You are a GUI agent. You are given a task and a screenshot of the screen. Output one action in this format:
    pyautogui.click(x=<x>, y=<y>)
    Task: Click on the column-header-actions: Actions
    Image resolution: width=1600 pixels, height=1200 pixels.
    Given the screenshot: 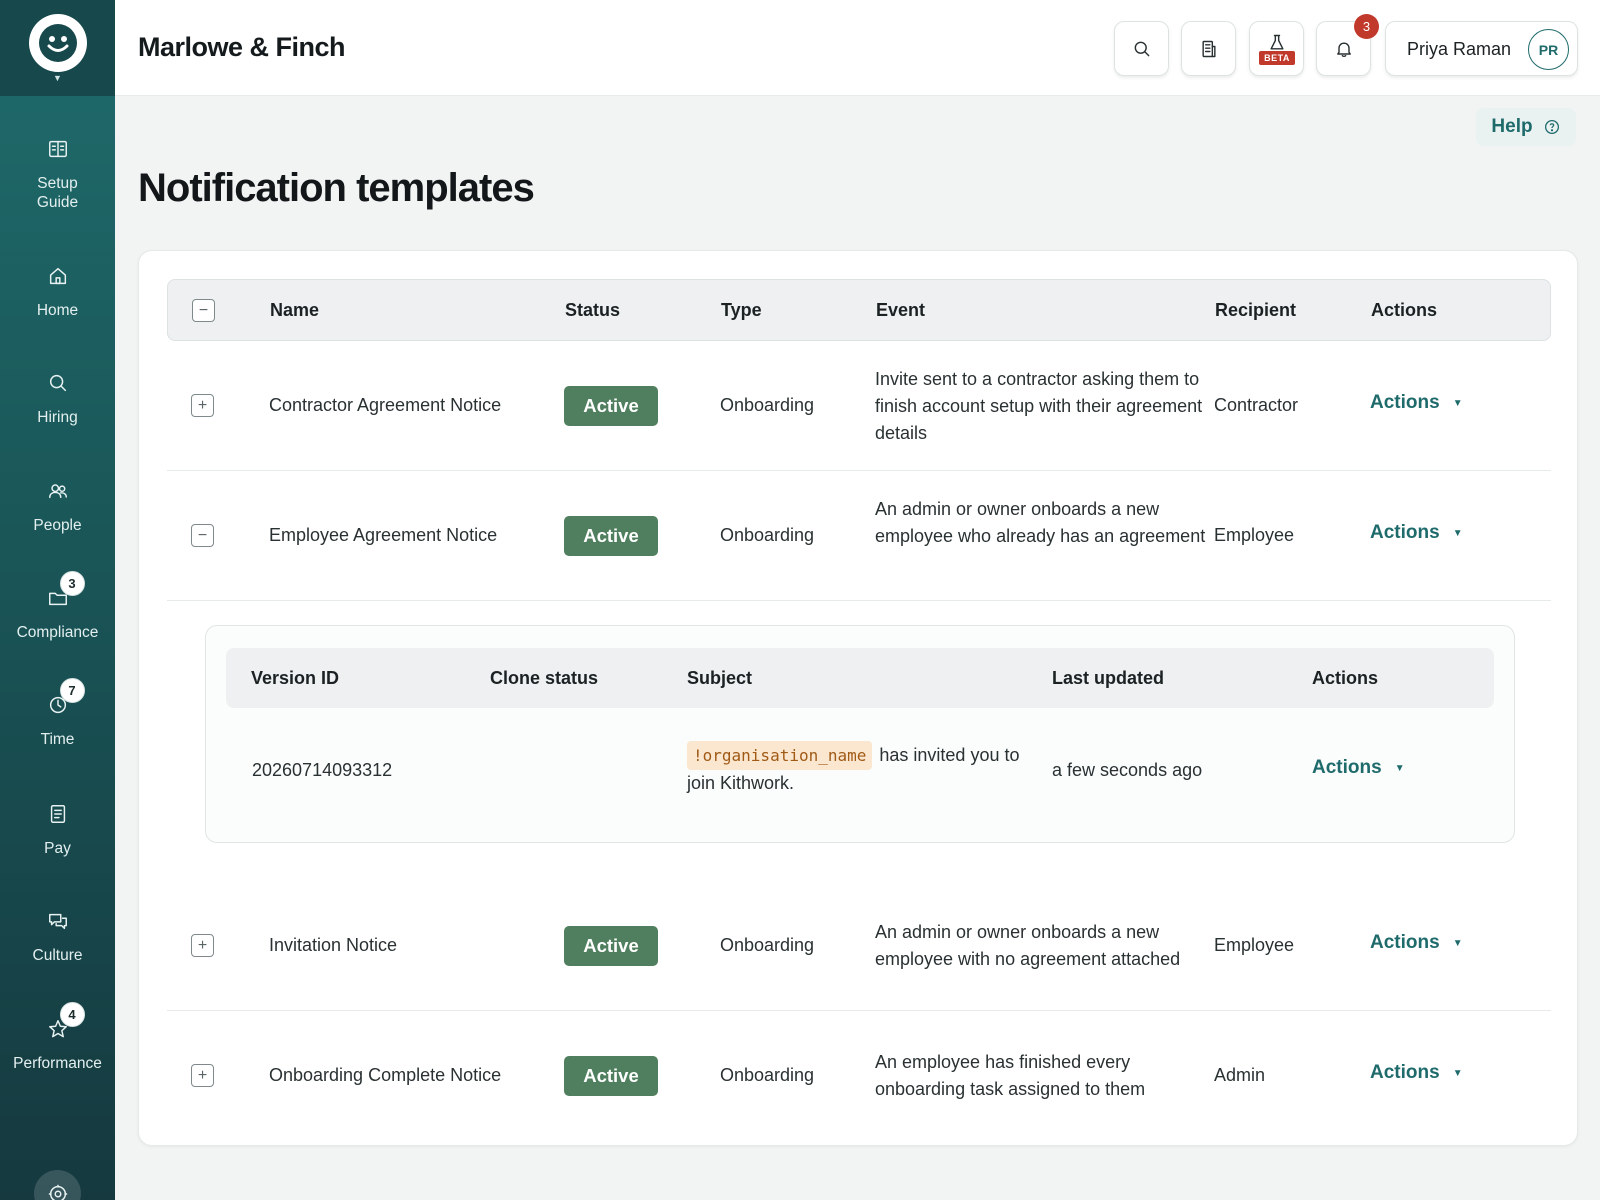 What is the action you would take?
    pyautogui.click(x=1404, y=310)
    